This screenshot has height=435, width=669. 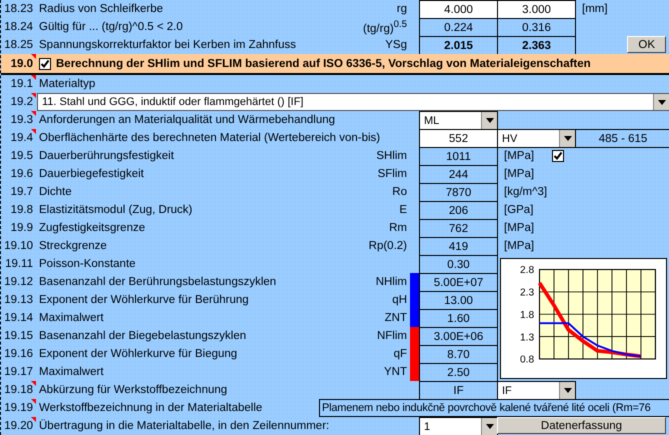 I want to click on row-label: Abkürzung für Werkstoffbezeichnung, so click(x=133, y=390).